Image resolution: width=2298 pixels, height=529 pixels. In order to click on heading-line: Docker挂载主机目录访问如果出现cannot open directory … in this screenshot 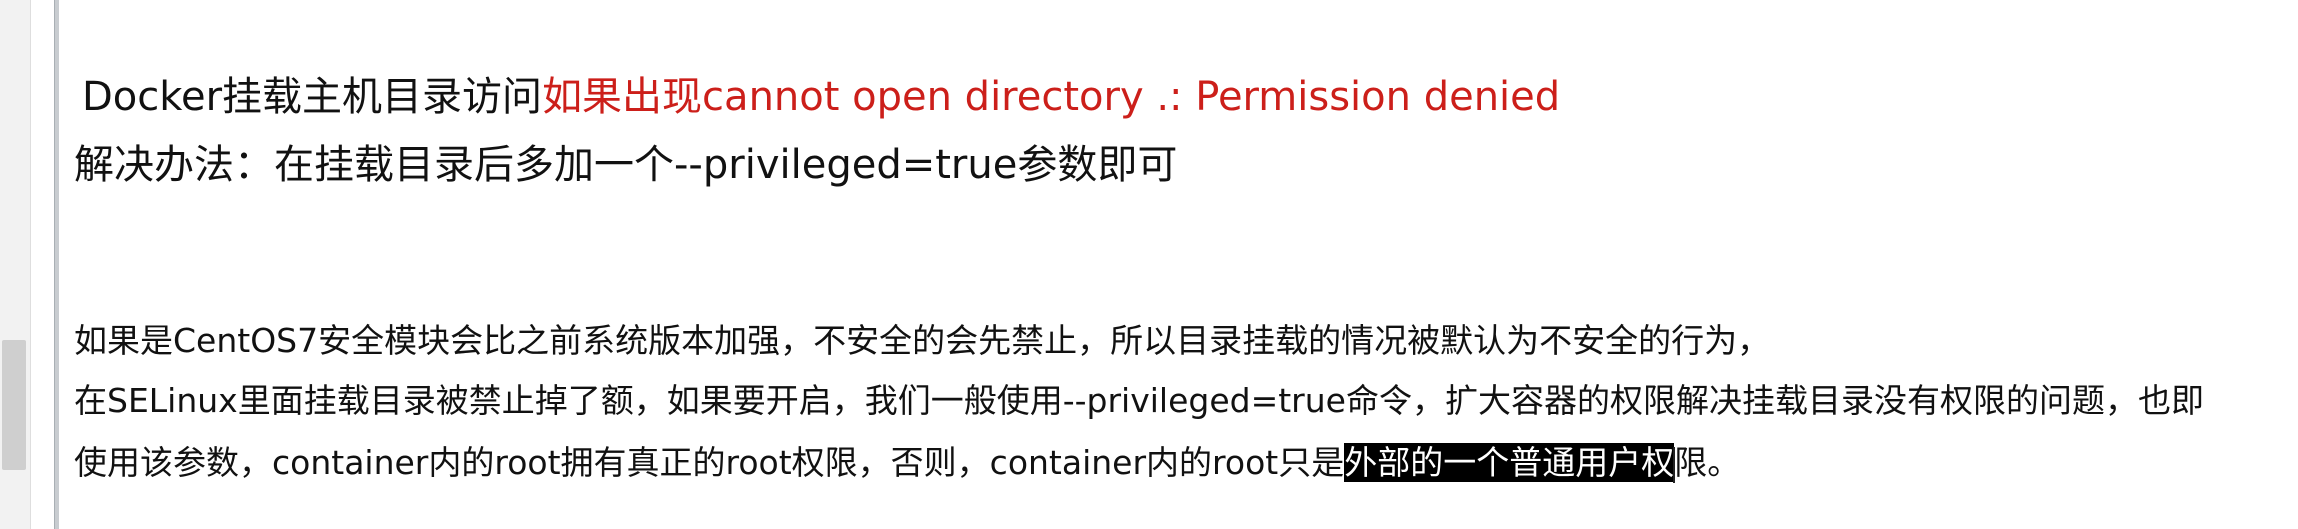, I will do `click(821, 97)`.